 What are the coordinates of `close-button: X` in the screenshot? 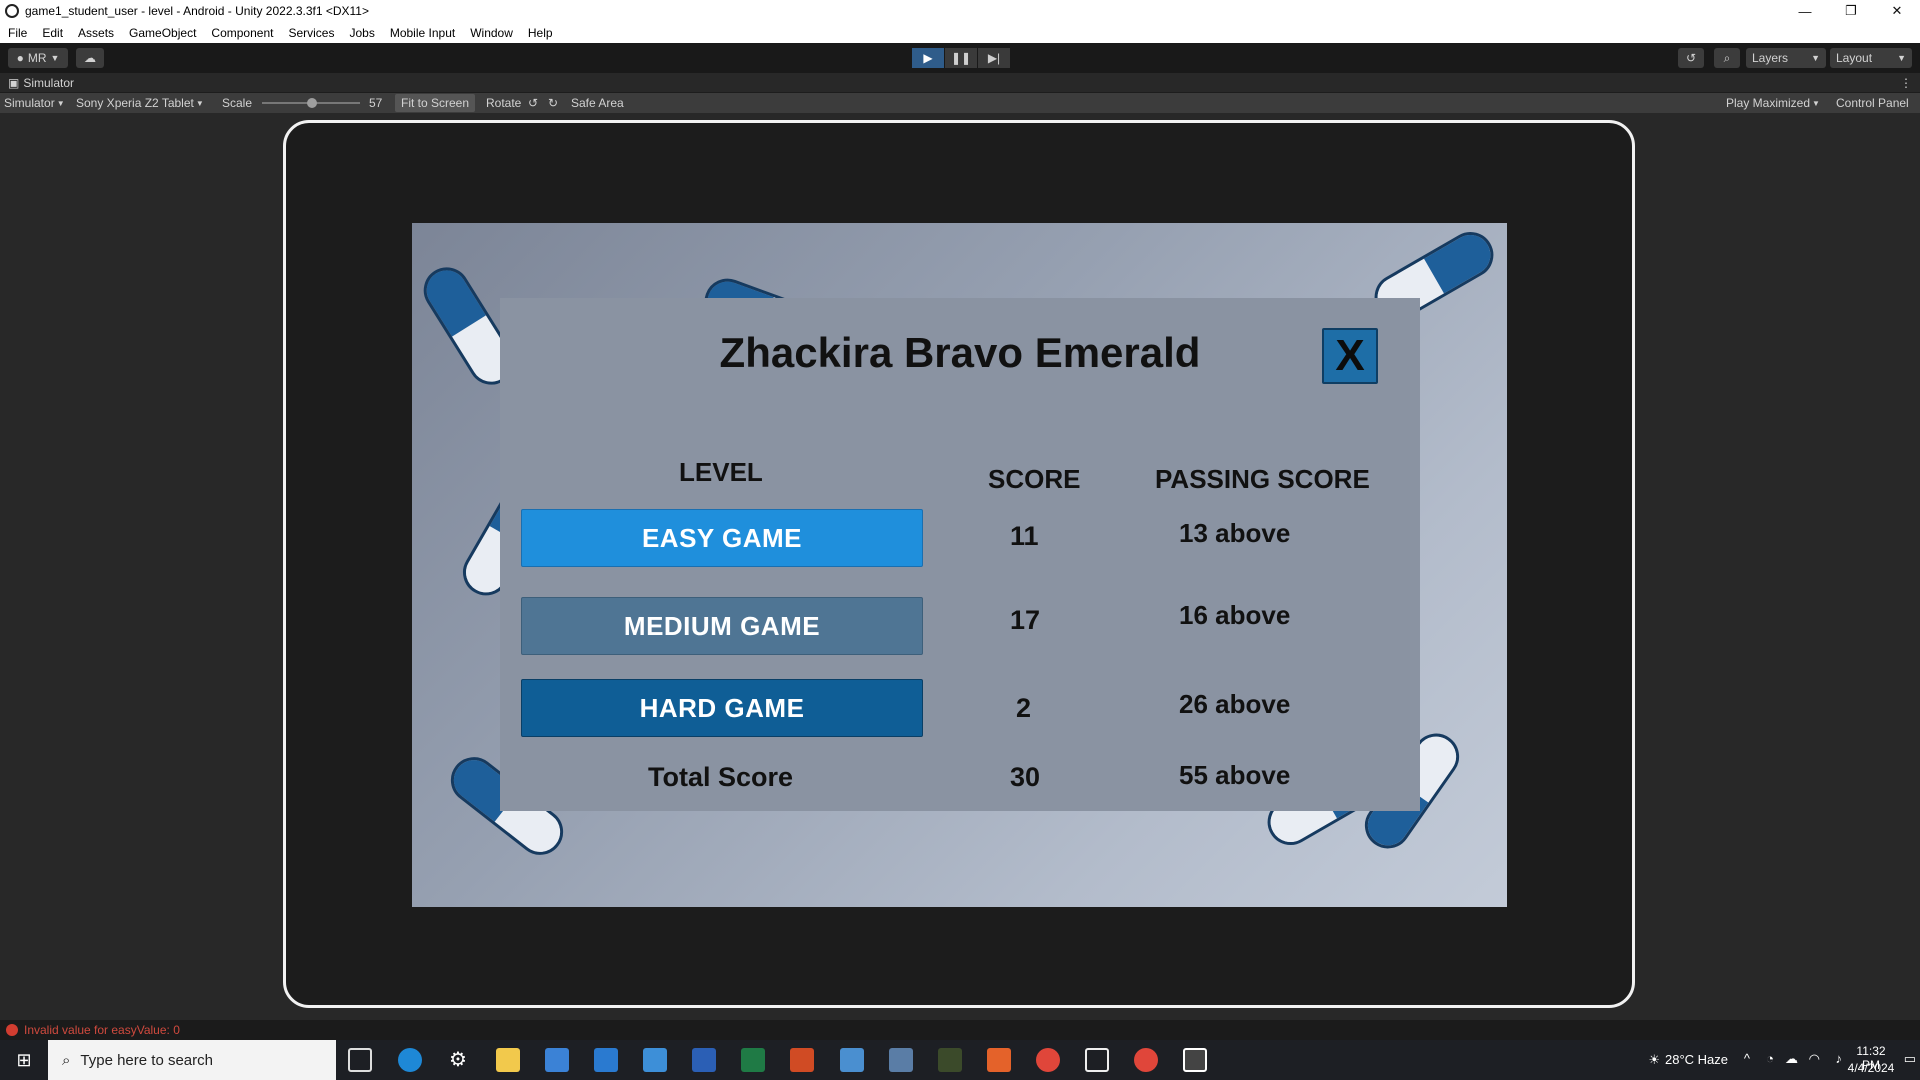 It's located at (1350, 356).